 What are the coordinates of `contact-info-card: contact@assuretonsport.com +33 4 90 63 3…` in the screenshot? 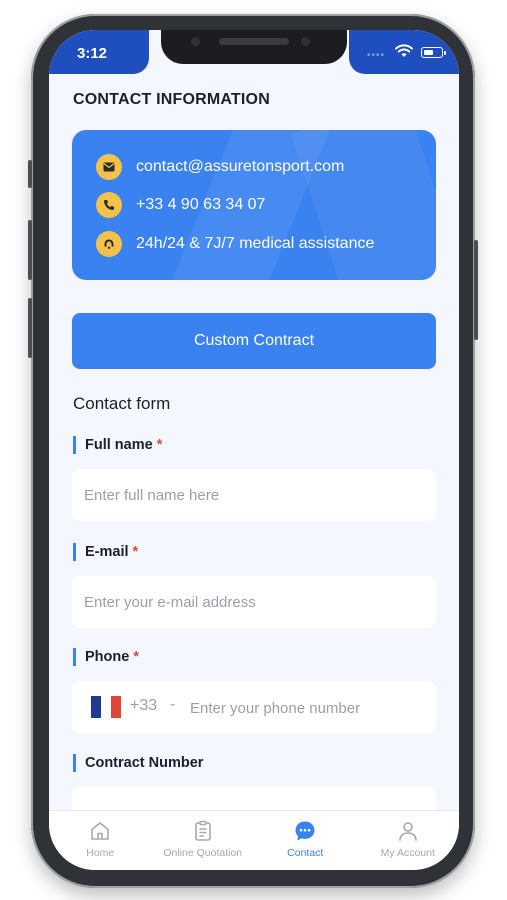 It's located at (254, 205).